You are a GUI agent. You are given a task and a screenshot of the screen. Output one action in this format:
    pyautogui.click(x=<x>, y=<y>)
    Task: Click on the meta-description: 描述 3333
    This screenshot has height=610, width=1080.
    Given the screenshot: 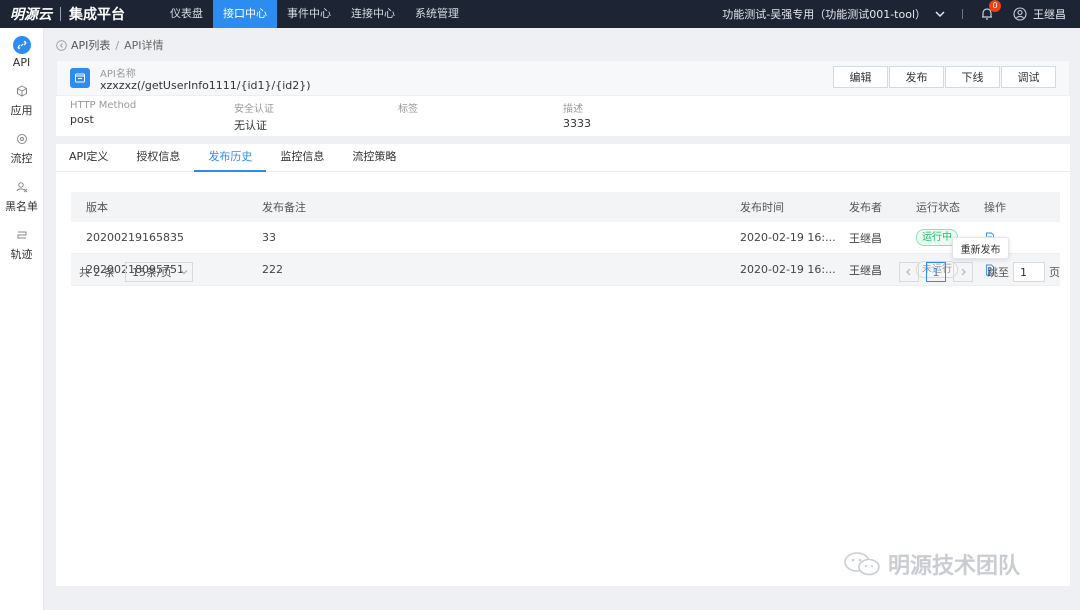 What is the action you would take?
    pyautogui.click(x=577, y=115)
    